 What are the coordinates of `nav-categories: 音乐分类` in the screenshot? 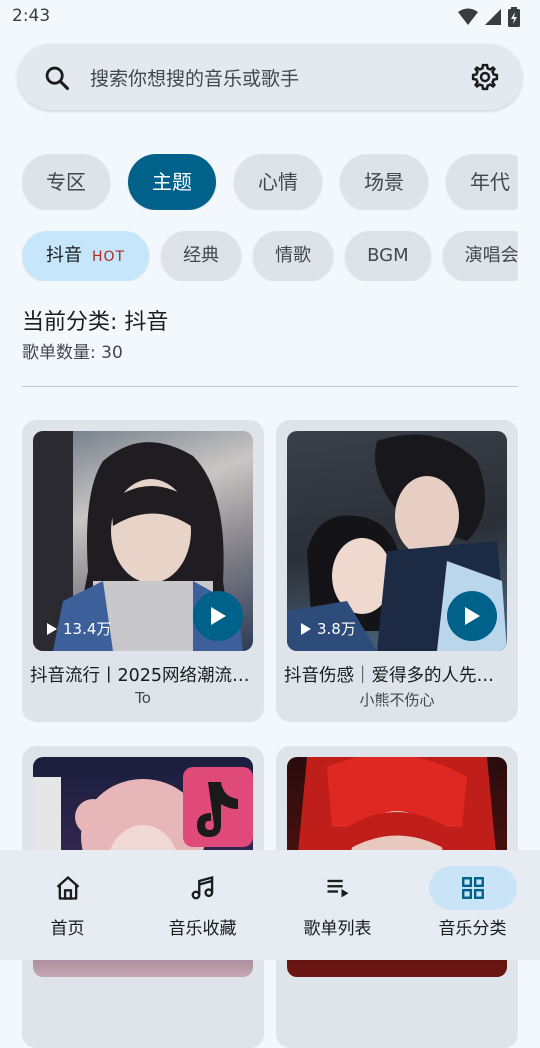 It's located at (472, 905).